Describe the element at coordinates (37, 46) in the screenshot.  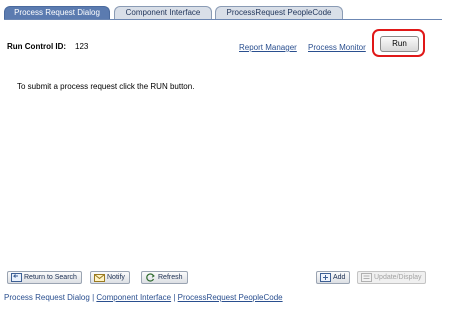
I see `run-control-label: Run Control ID:` at that location.